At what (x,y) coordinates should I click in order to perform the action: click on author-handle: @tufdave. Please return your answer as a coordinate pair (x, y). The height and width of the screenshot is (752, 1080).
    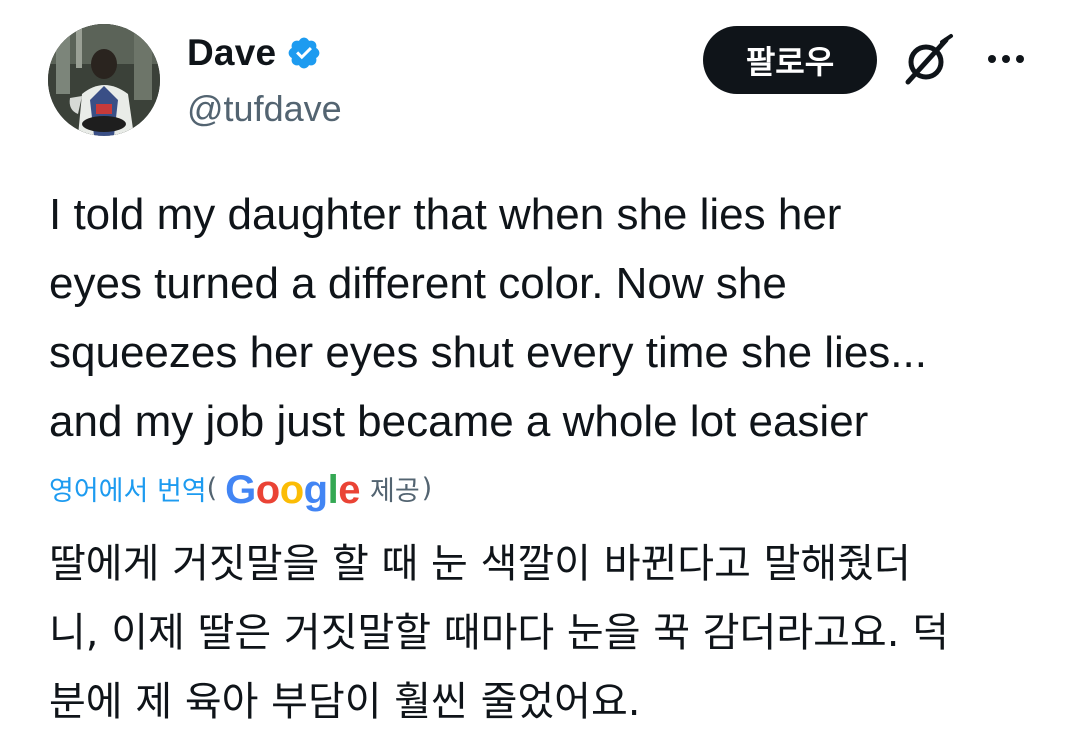
    Looking at the image, I should click on (264, 109).